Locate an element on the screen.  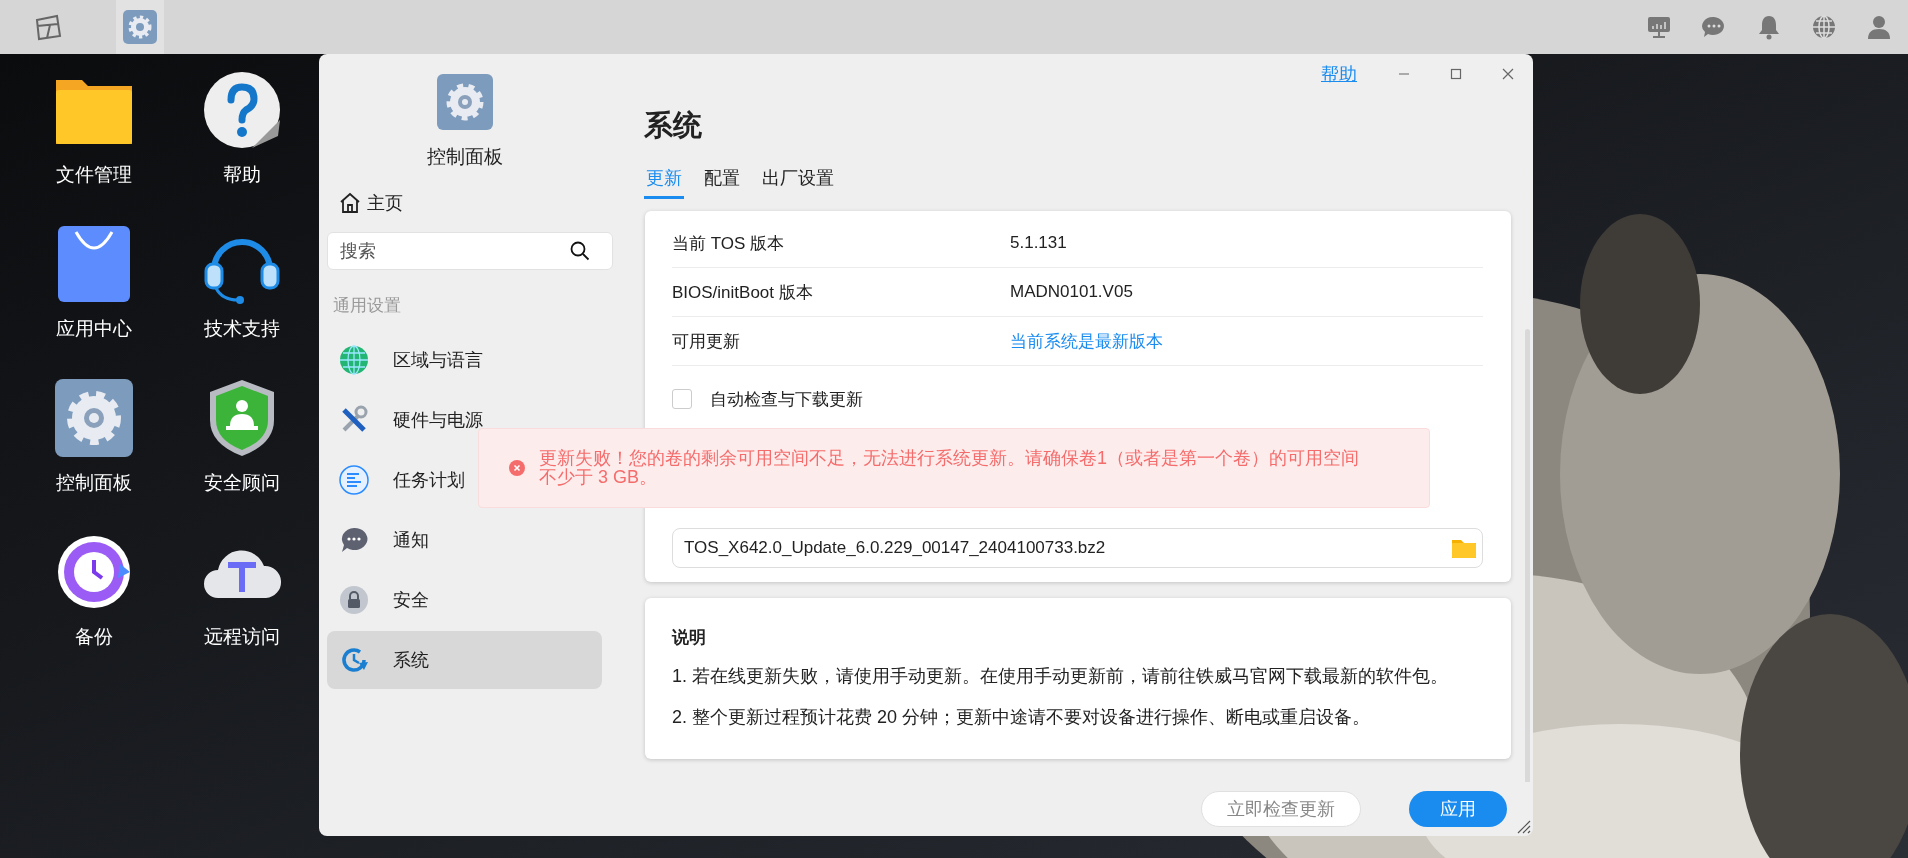
info-value: MADN0101.V05 is located at coordinates (1071, 292).